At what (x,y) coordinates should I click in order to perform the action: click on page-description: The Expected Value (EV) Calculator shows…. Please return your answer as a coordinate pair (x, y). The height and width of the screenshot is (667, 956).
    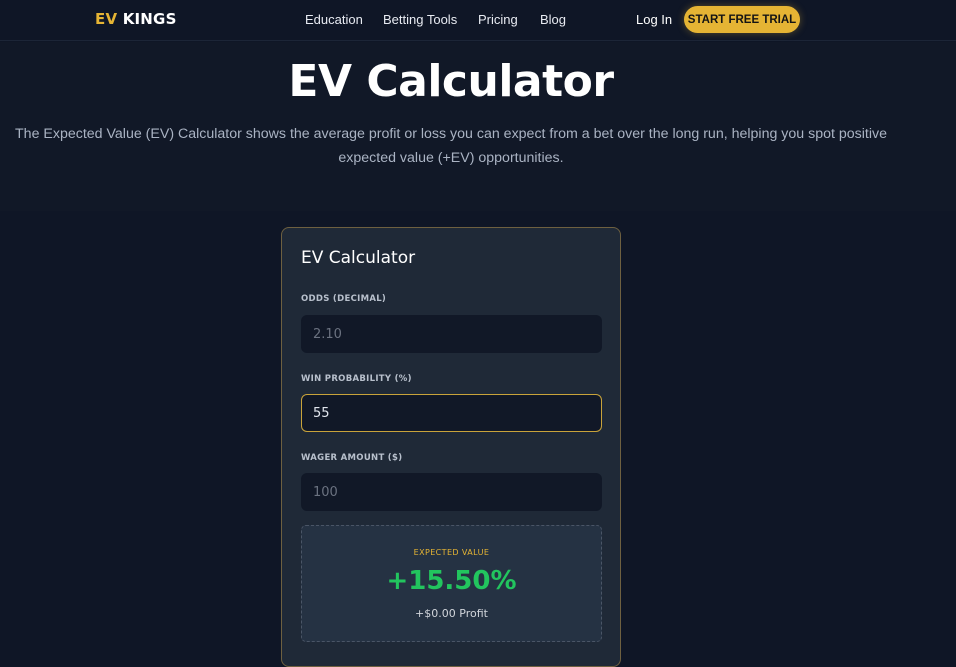
    Looking at the image, I should click on (451, 146).